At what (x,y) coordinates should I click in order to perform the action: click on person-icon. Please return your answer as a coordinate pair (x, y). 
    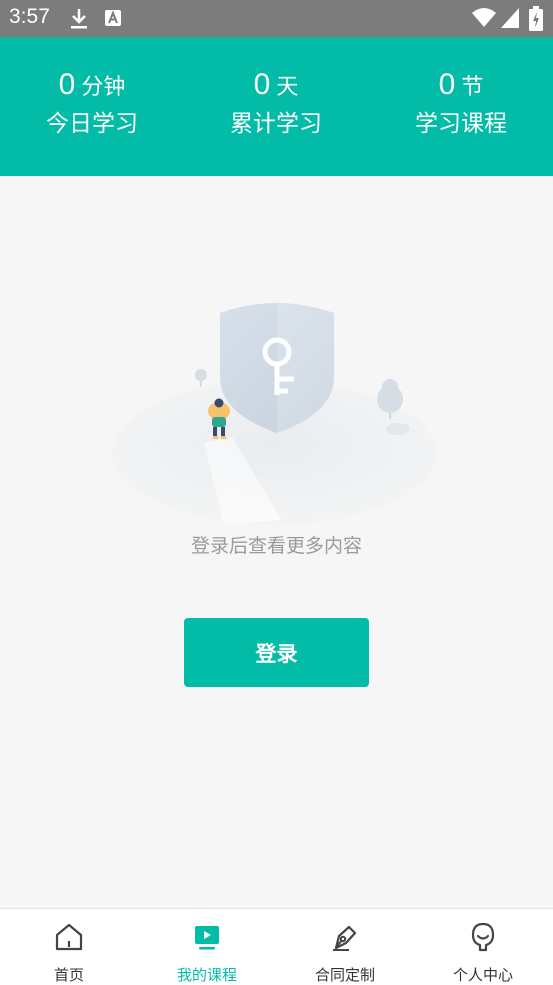
    Looking at the image, I should click on (483, 937).